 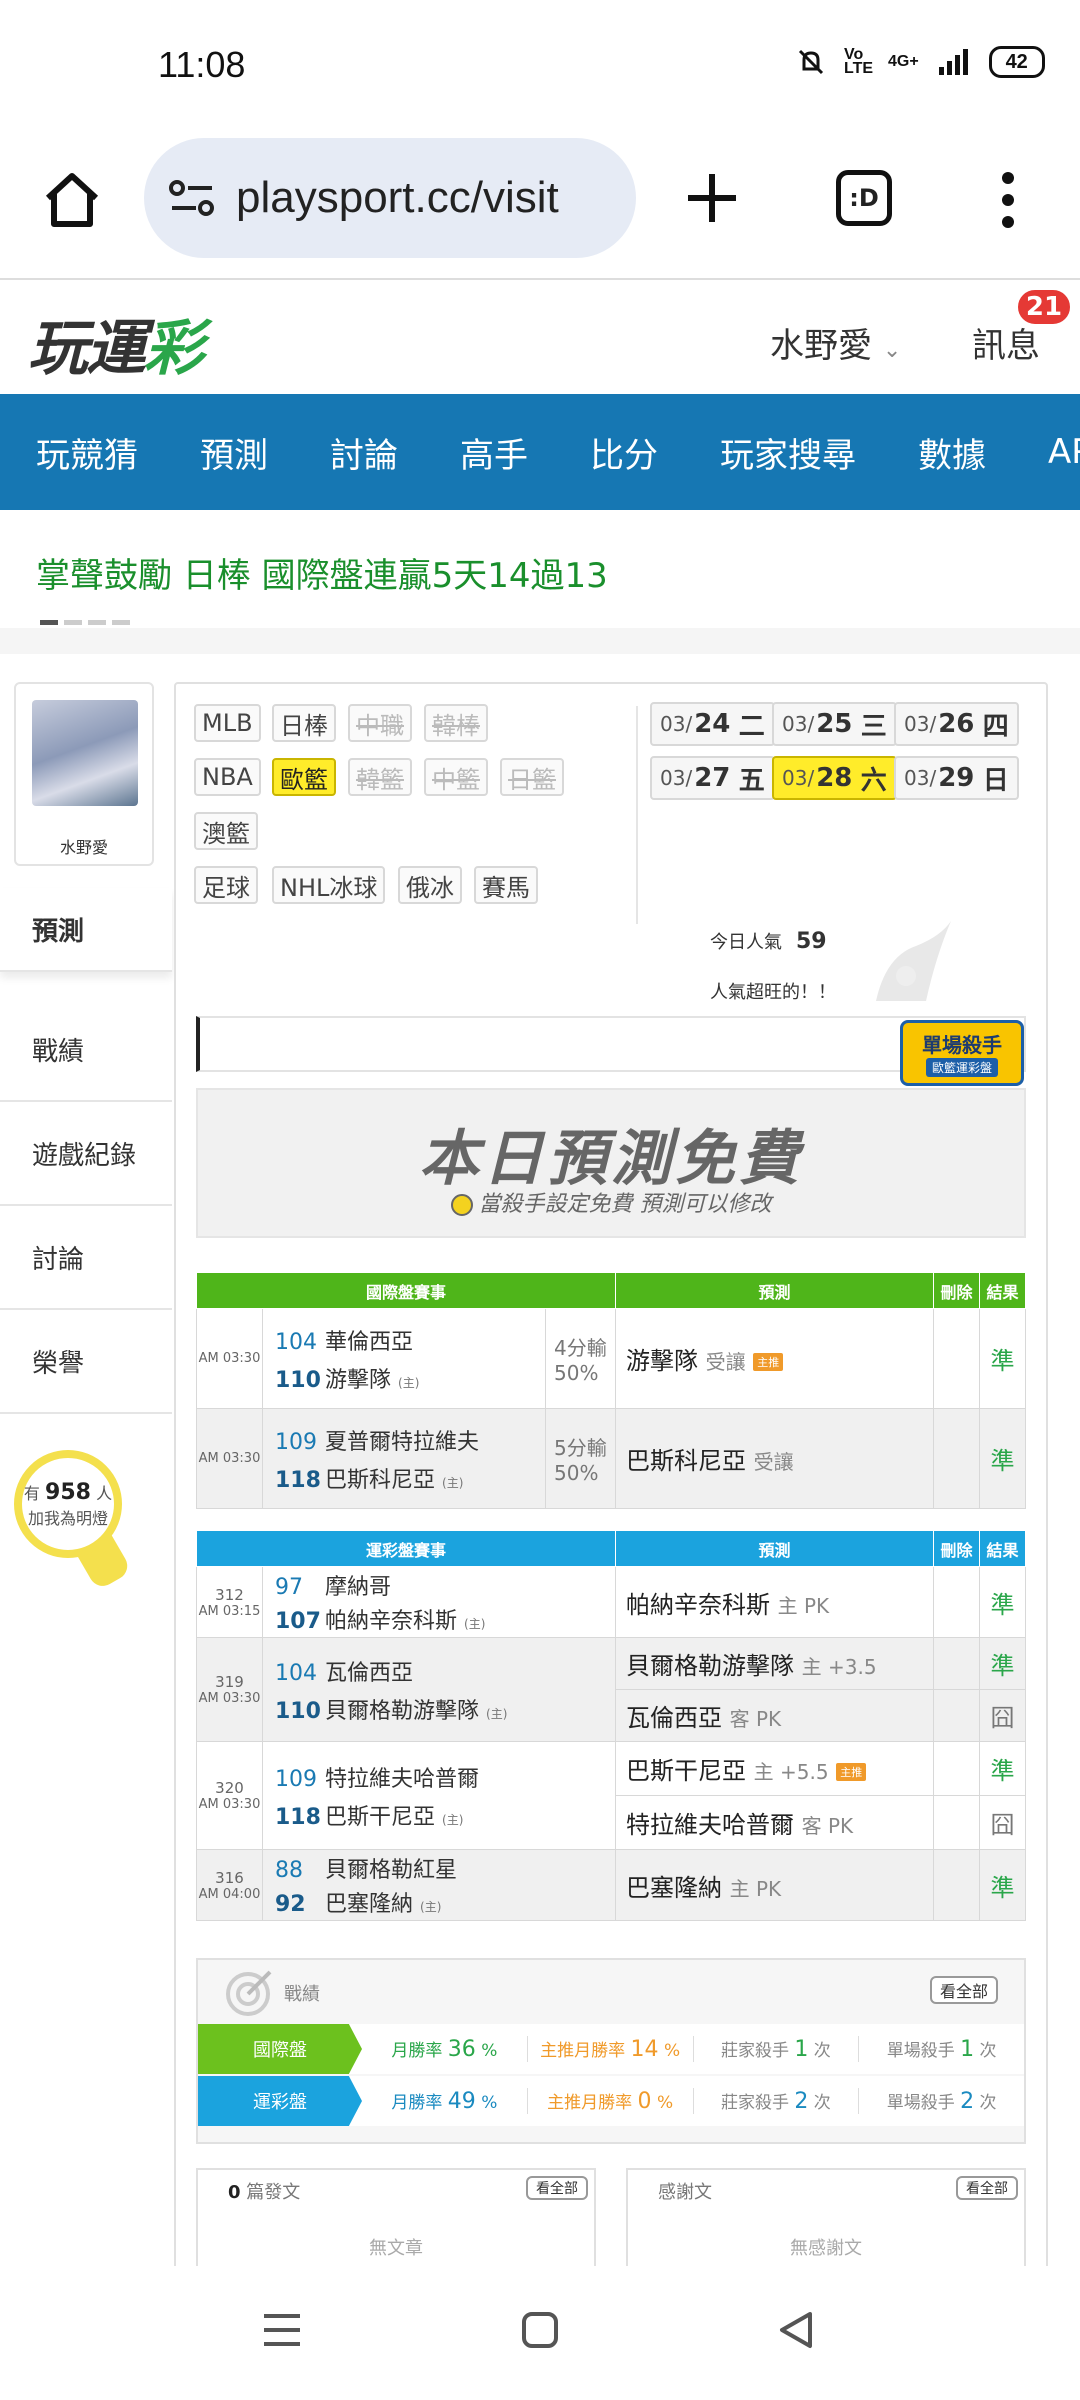 What do you see at coordinates (174, 349) in the screenshot?
I see `logo-text-accent: 彩` at bounding box center [174, 349].